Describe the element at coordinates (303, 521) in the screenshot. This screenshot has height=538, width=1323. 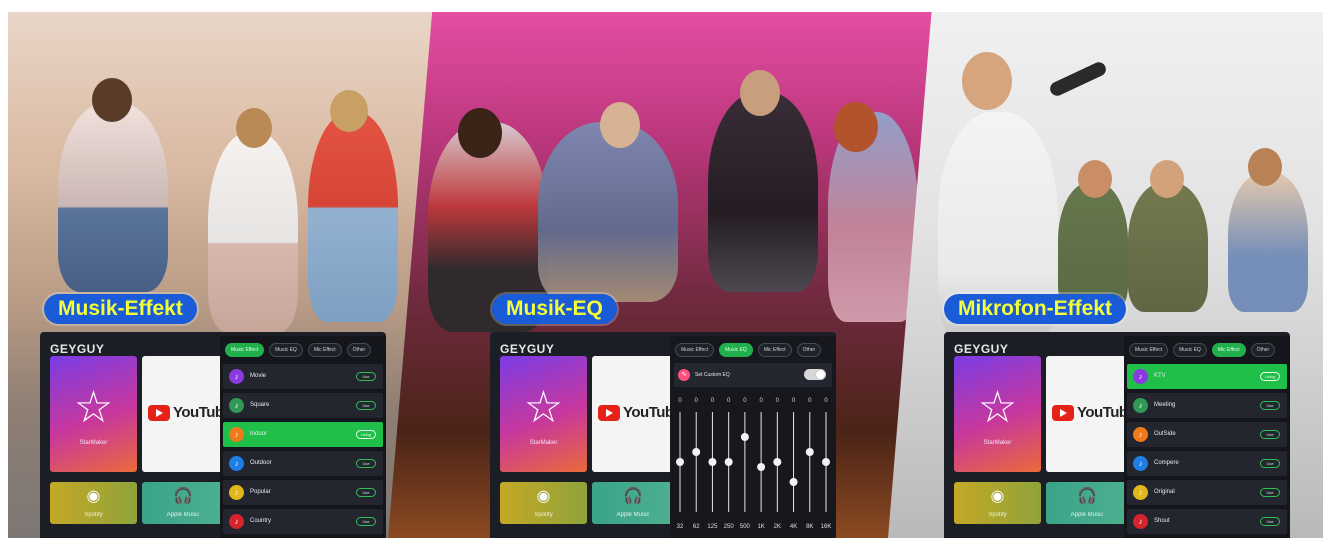
I see `list-item: ♪ Country Use` at that location.